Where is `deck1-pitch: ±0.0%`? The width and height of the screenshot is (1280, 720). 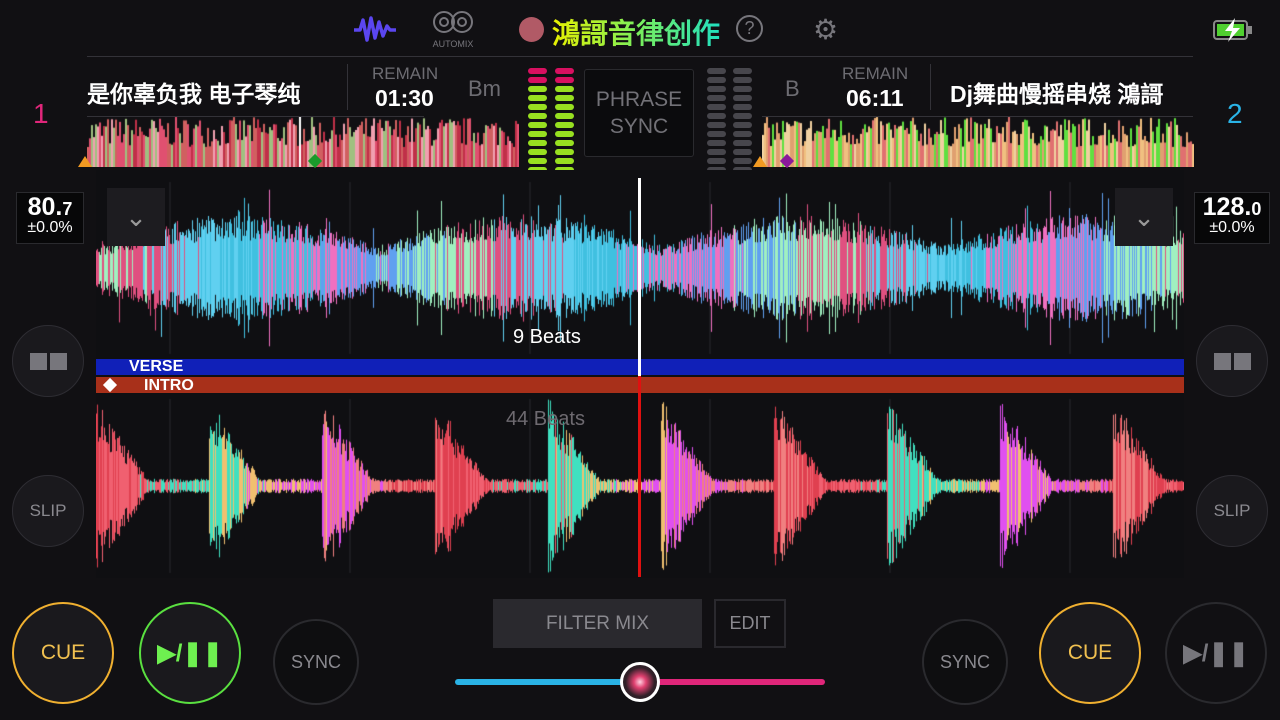 deck1-pitch: ±0.0% is located at coordinates (50, 227).